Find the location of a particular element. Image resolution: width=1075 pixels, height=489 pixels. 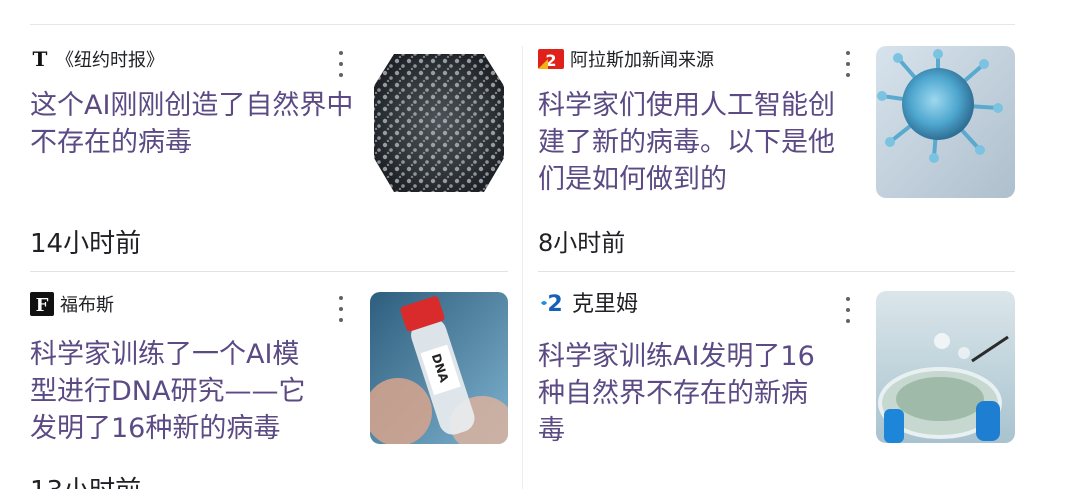

nyt-logo-icon: T is located at coordinates (40, 59).